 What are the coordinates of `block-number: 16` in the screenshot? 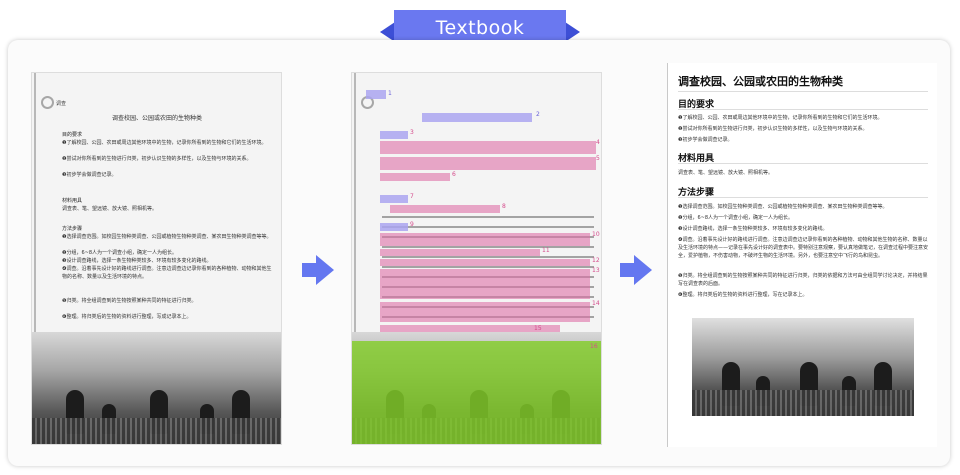 It's located at (594, 346).